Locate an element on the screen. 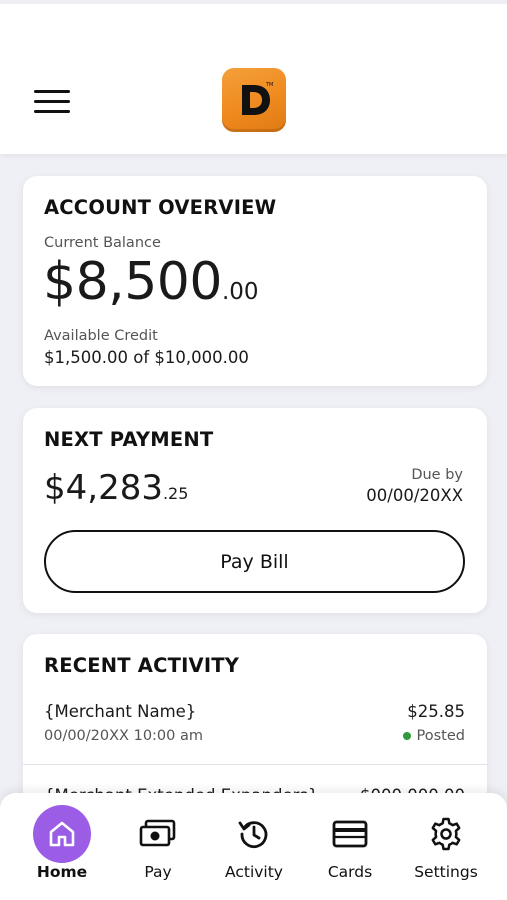  next-payment-amount: $4,283.25 is located at coordinates (116, 491).